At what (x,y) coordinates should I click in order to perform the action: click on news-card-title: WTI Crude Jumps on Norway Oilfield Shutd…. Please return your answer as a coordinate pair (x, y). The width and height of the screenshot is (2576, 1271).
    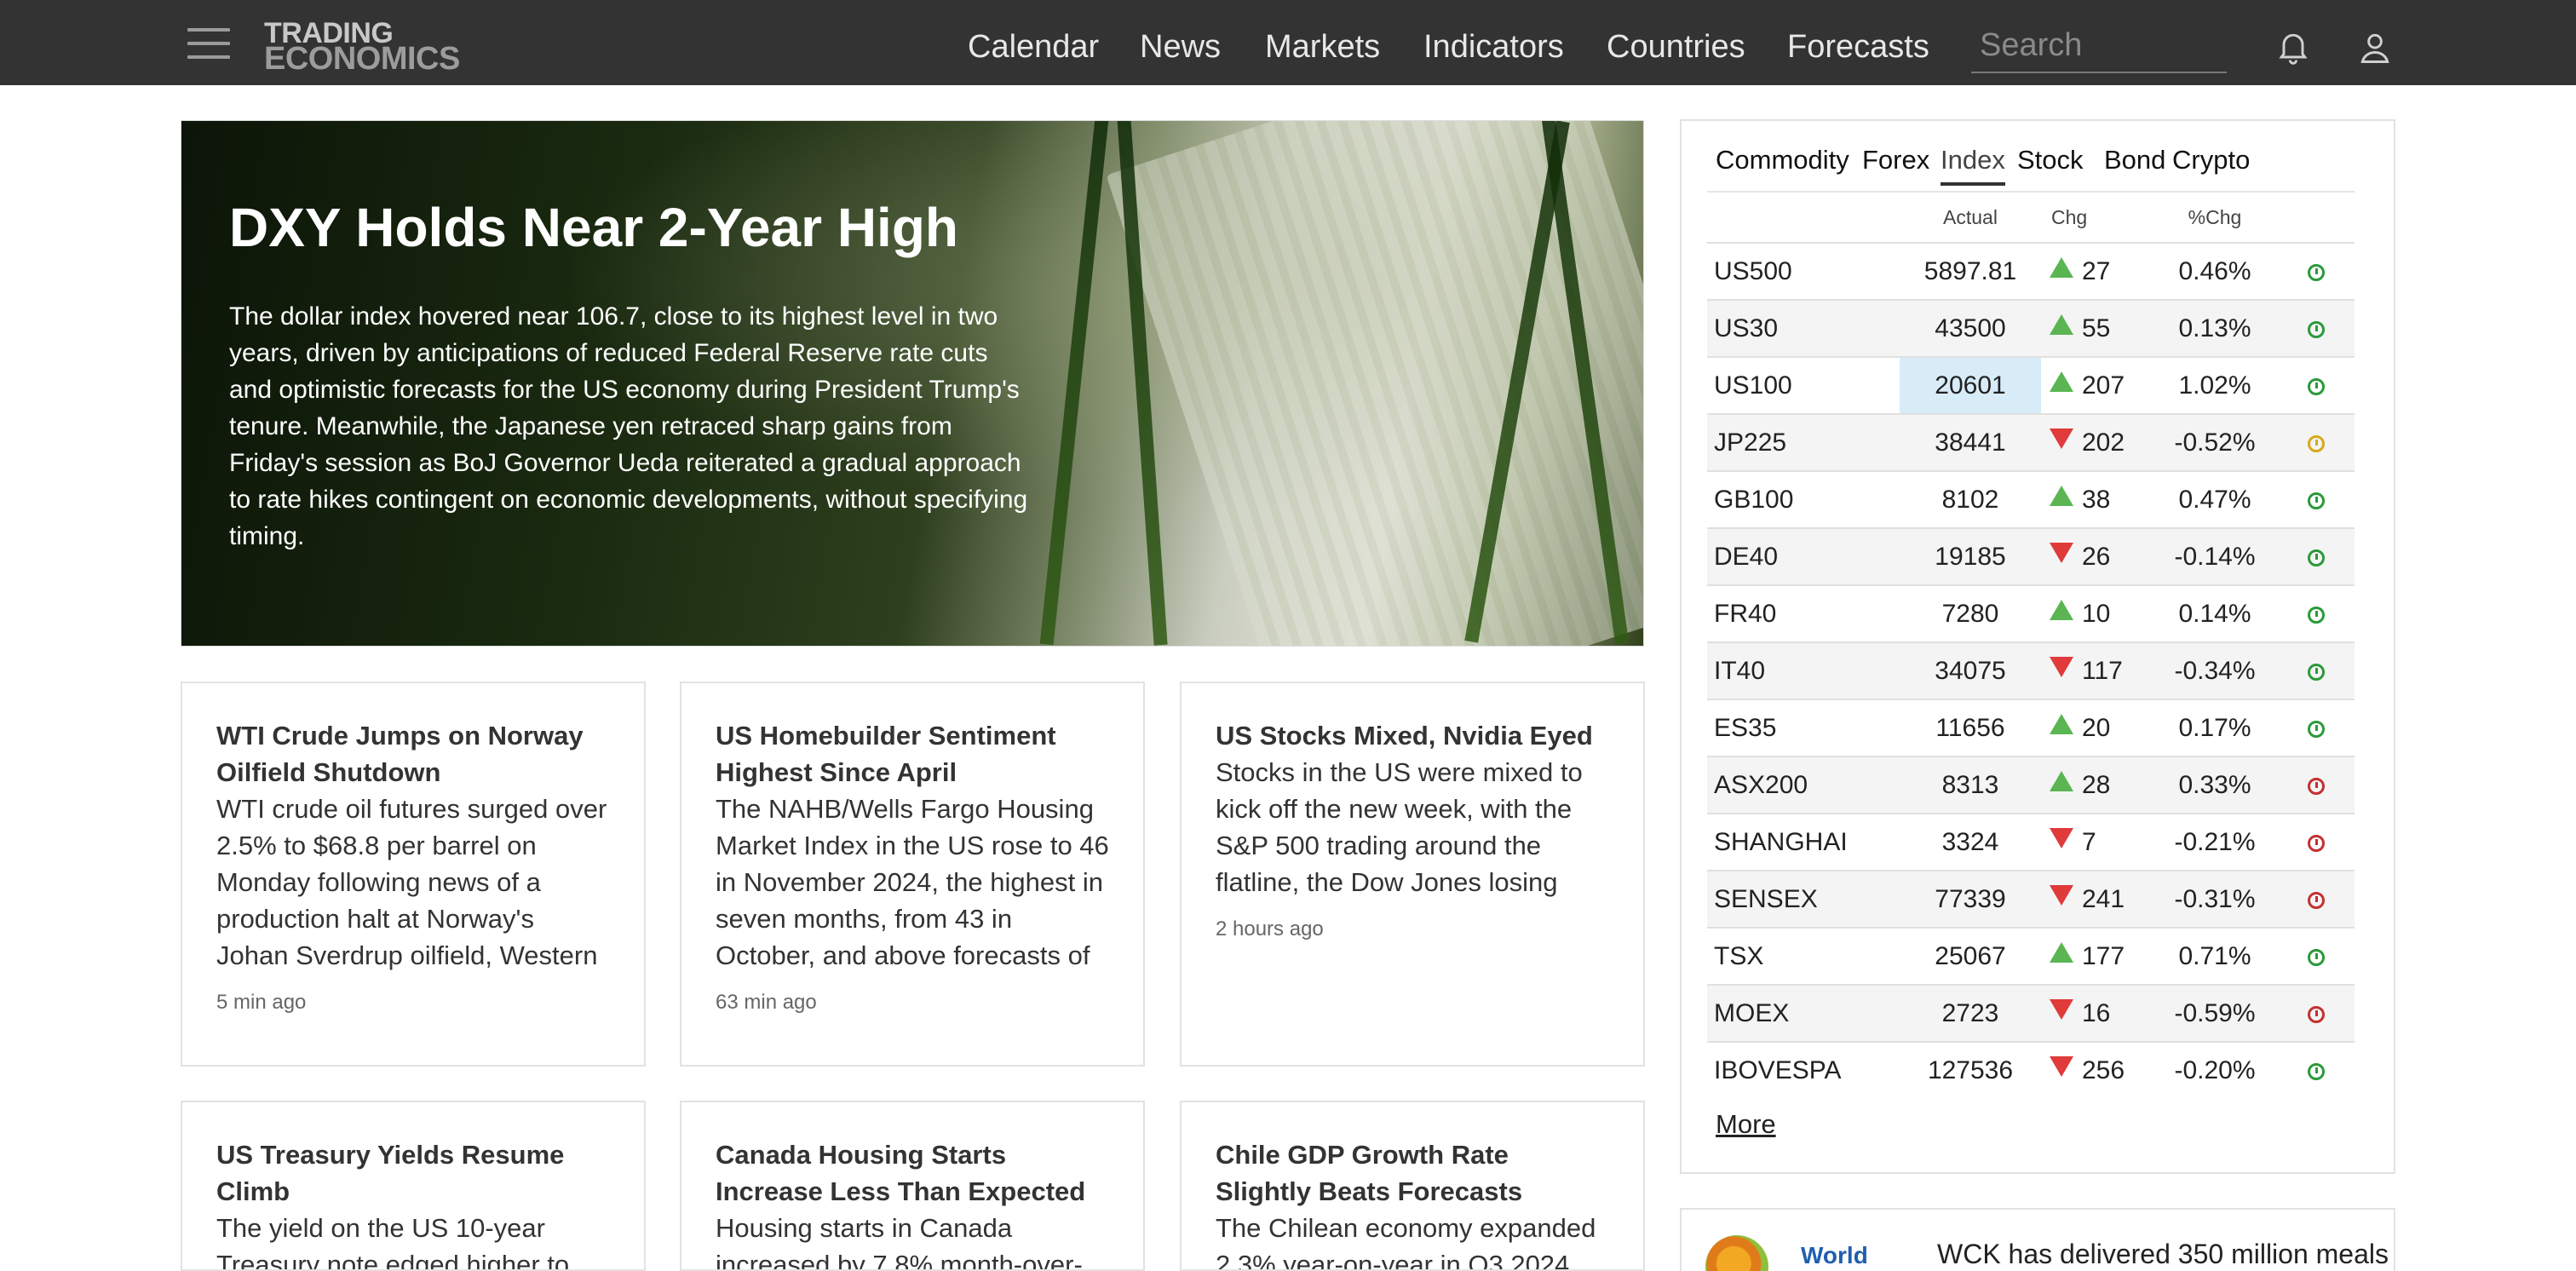
    Looking at the image, I should click on (414, 754).